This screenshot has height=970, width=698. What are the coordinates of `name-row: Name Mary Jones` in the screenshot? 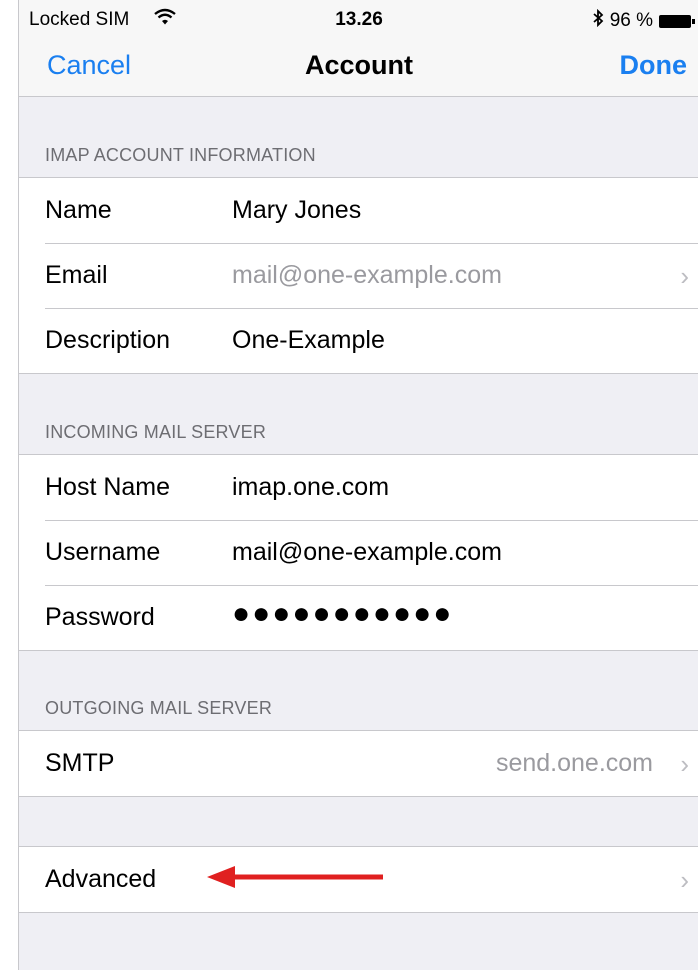 It's located at (358, 210).